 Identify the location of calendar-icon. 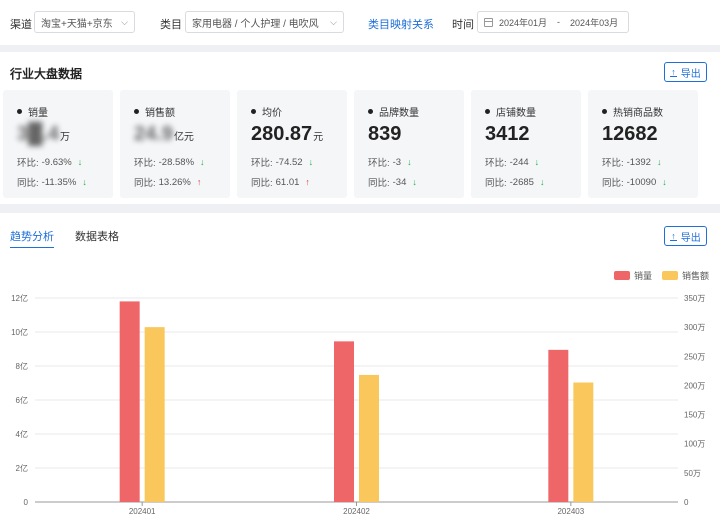
(488, 22).